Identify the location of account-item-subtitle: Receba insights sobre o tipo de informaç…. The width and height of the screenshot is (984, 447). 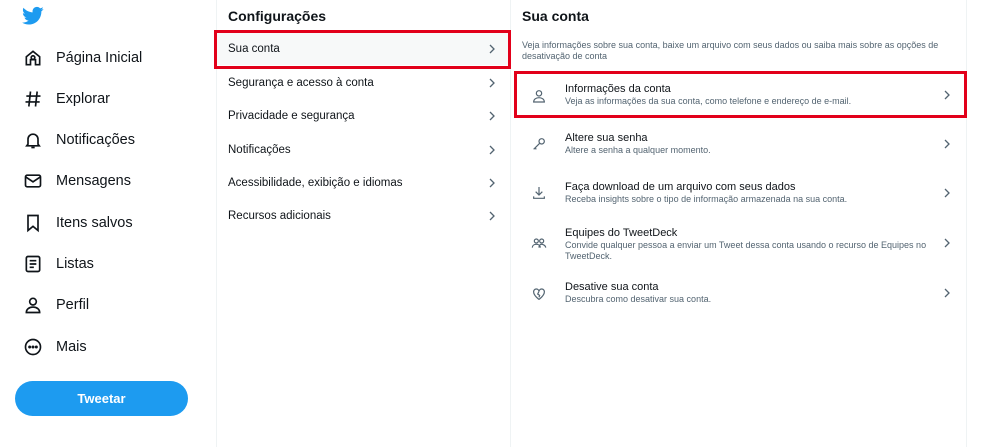
(706, 199).